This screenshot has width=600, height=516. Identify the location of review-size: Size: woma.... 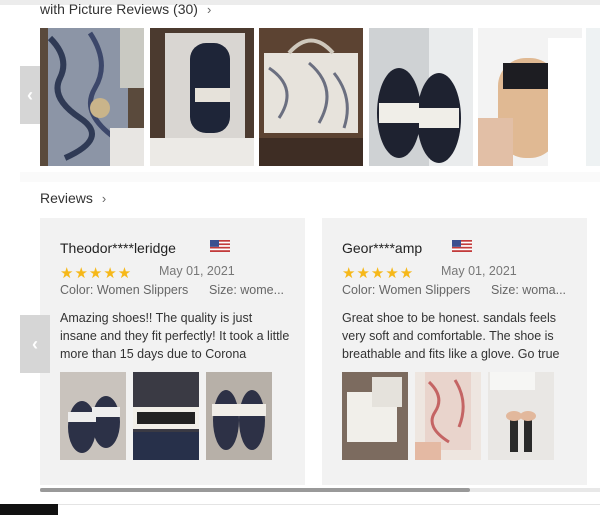
(529, 290).